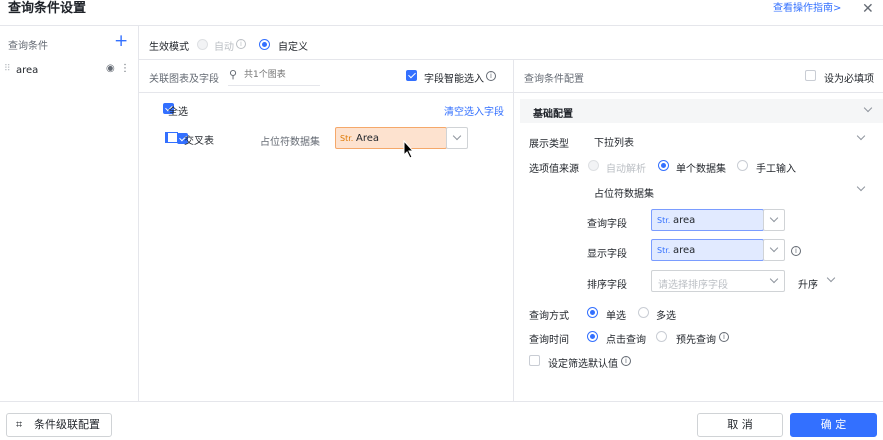  What do you see at coordinates (607, 224) in the screenshot?
I see `query-field-label: 查询字段` at bounding box center [607, 224].